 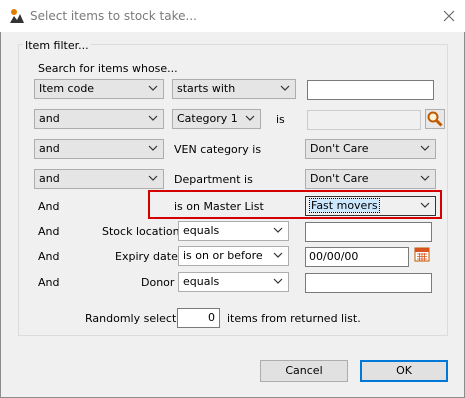 I want to click on stock-location-input, so click(x=368, y=232).